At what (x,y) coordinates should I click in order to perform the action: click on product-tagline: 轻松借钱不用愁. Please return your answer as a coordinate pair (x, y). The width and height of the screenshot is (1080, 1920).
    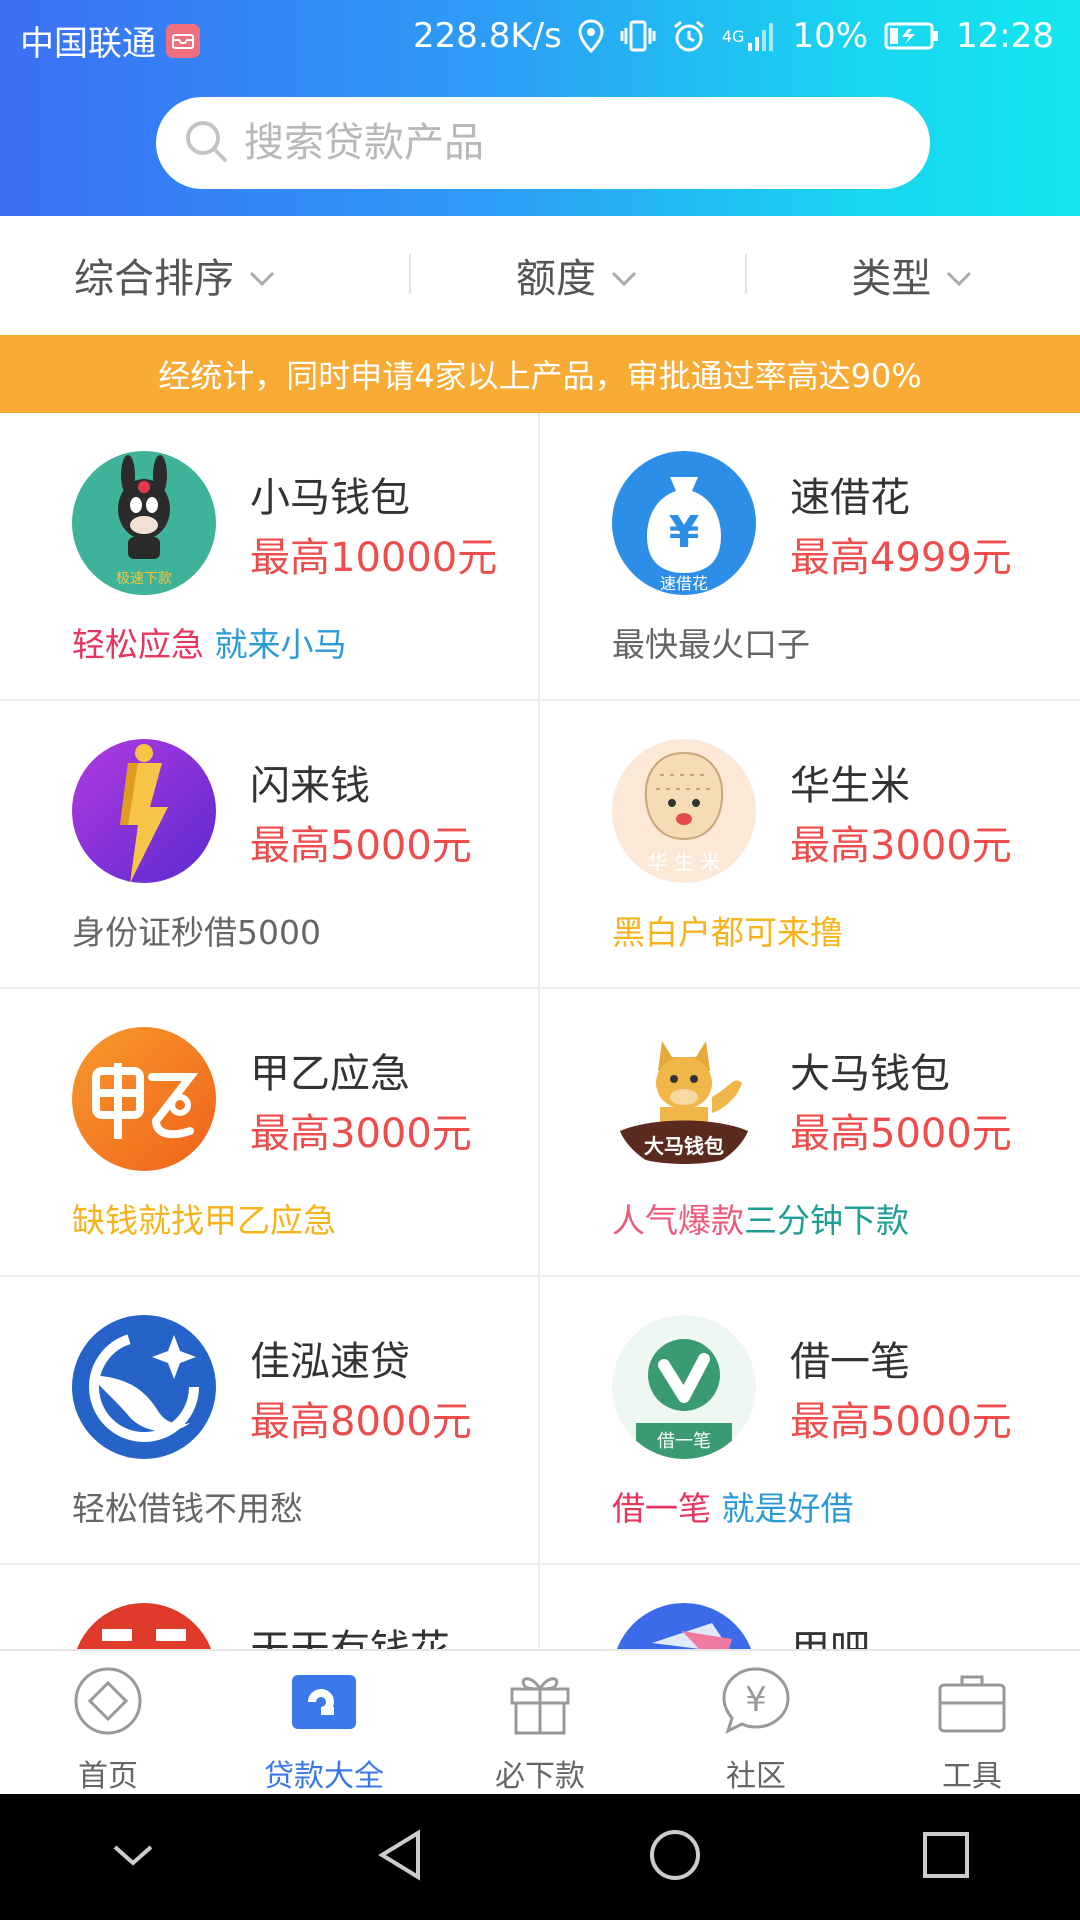
    Looking at the image, I should click on (187, 1508).